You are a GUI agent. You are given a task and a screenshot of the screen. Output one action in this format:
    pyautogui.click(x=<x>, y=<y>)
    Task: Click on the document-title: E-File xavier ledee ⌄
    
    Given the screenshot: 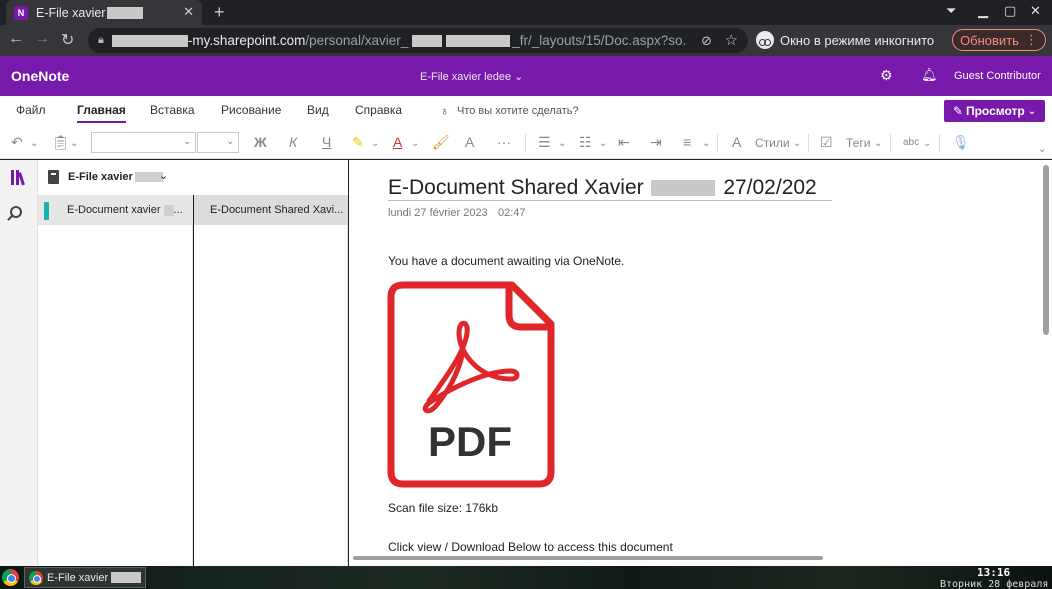 What is the action you would take?
    pyautogui.click(x=471, y=76)
    